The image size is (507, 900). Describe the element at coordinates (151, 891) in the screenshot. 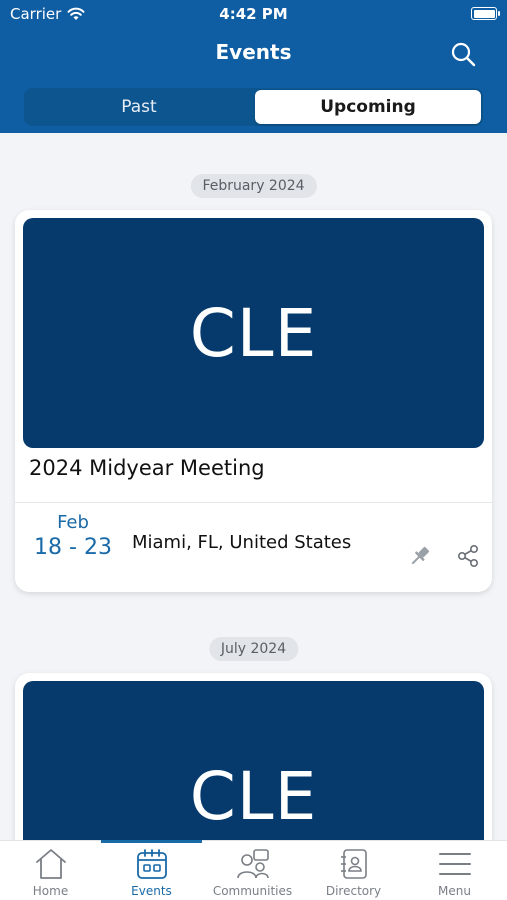

I see `tab-events-label: Events` at that location.